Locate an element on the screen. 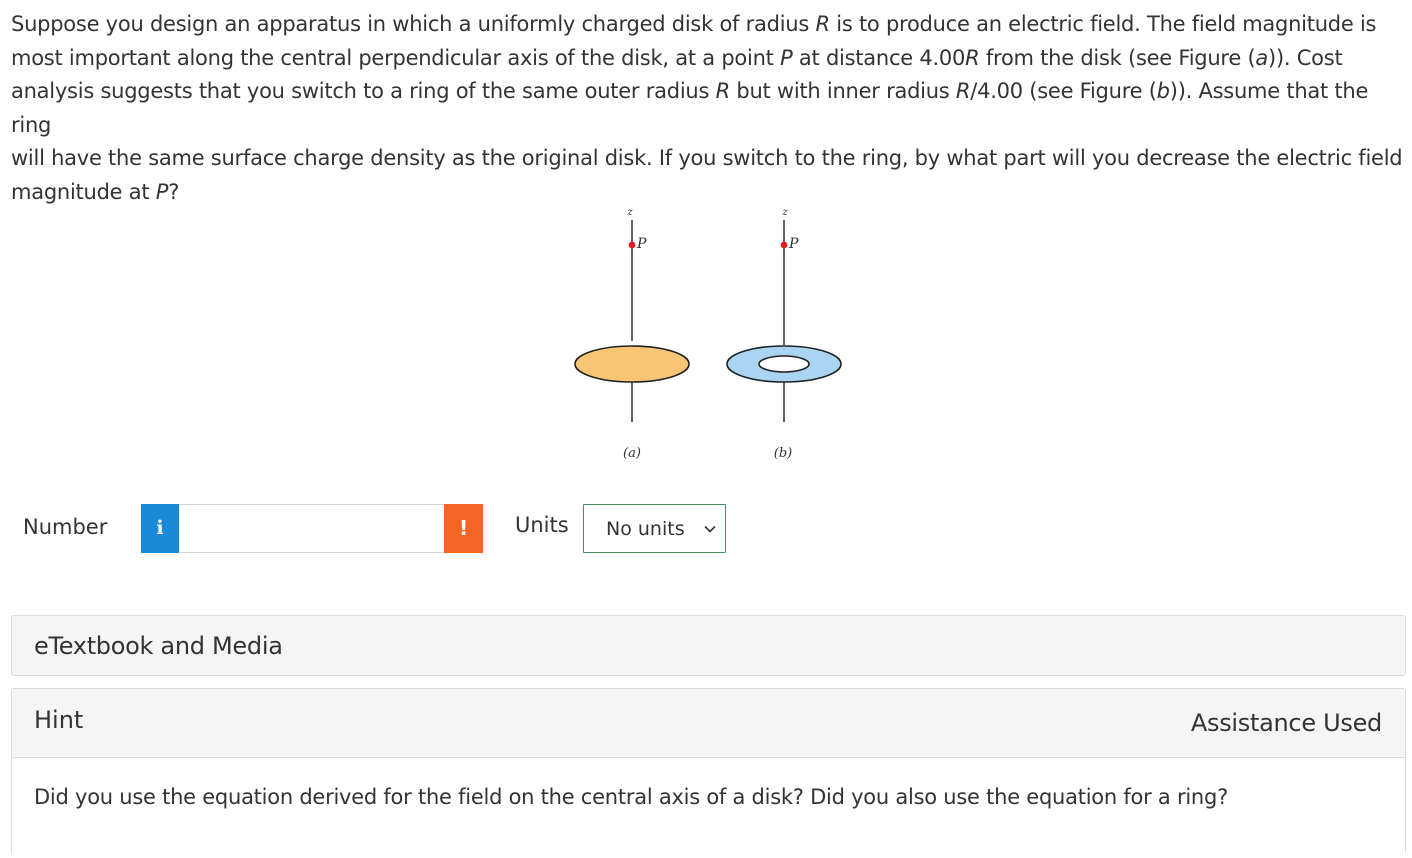 The image size is (1412, 858). caption-b: (b) is located at coordinates (783, 453).